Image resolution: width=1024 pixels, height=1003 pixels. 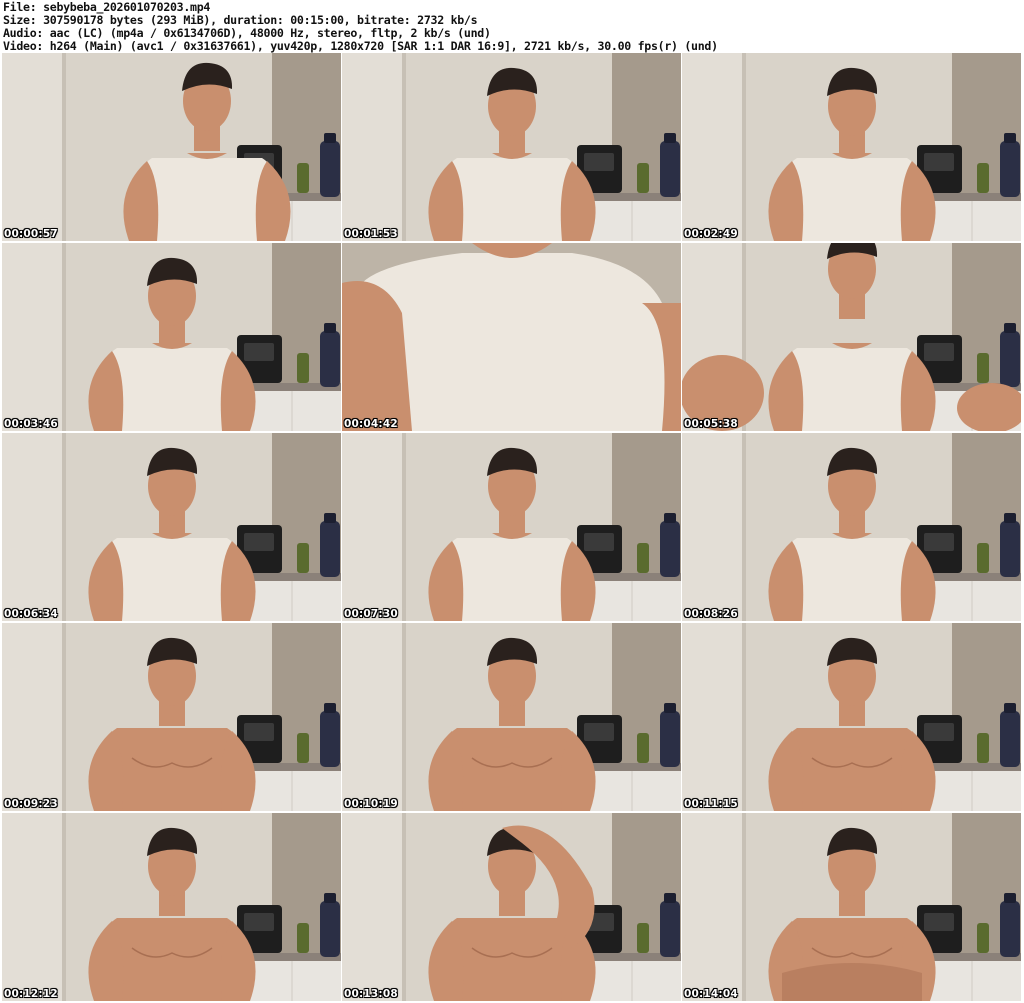 I want to click on thumbnail-frame: 00:14:04, so click(x=851, y=907).